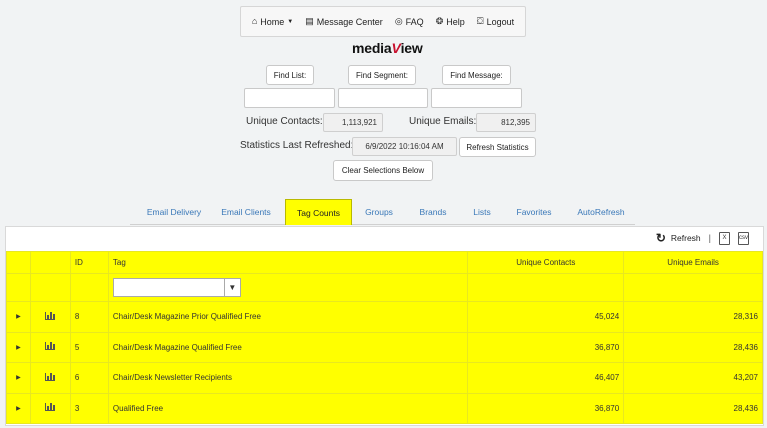 This screenshot has width=767, height=428. What do you see at coordinates (89, 378) in the screenshot?
I see `cell-id: 6` at bounding box center [89, 378].